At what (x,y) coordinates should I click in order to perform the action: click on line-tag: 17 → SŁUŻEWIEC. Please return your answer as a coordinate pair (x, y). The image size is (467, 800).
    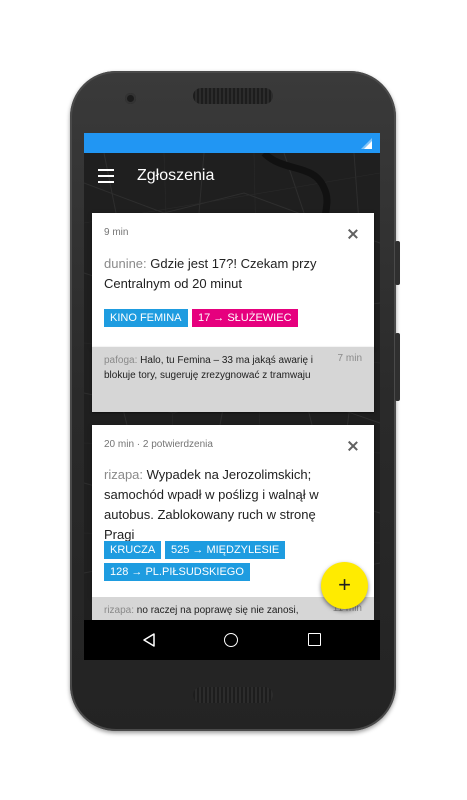
    Looking at the image, I should click on (245, 318).